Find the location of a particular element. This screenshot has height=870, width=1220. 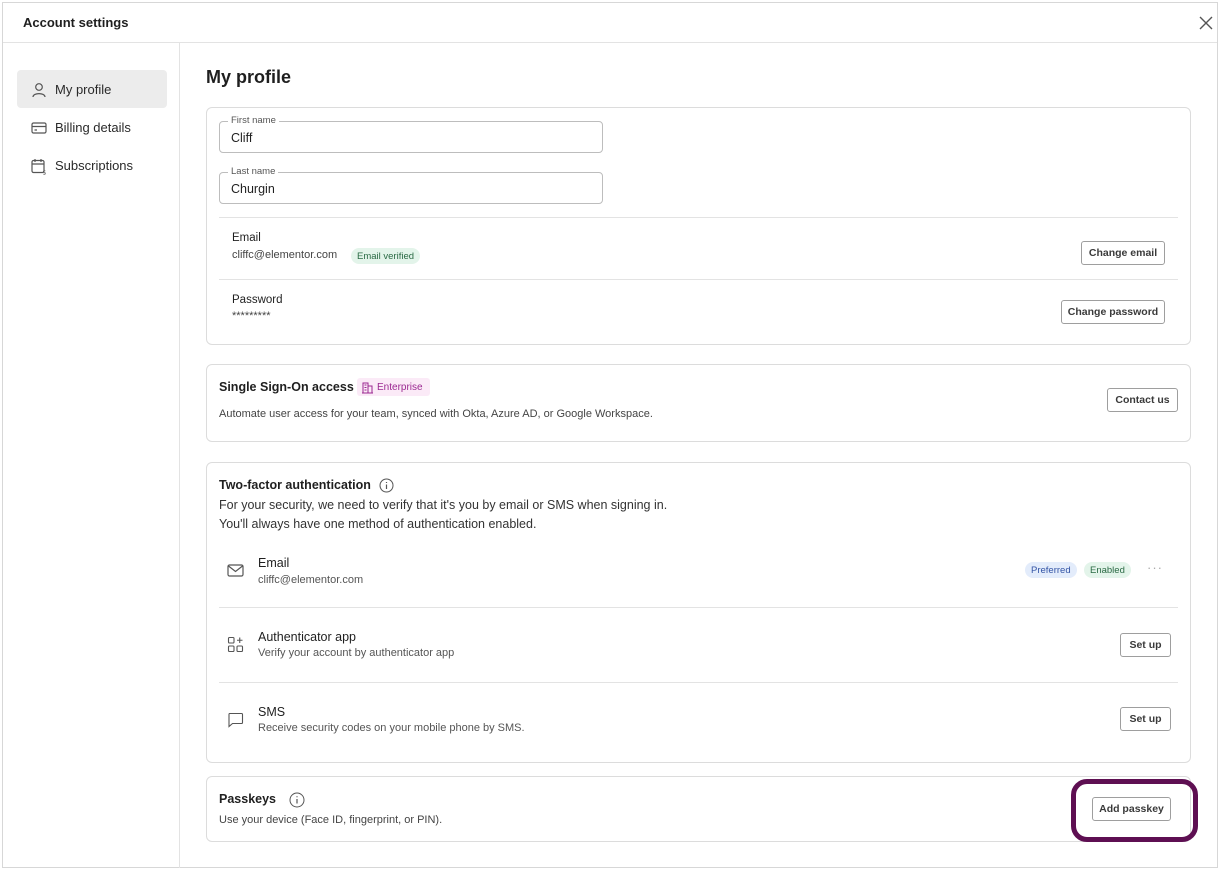

sidebar-item-billing-details: Billing details is located at coordinates (92, 127).